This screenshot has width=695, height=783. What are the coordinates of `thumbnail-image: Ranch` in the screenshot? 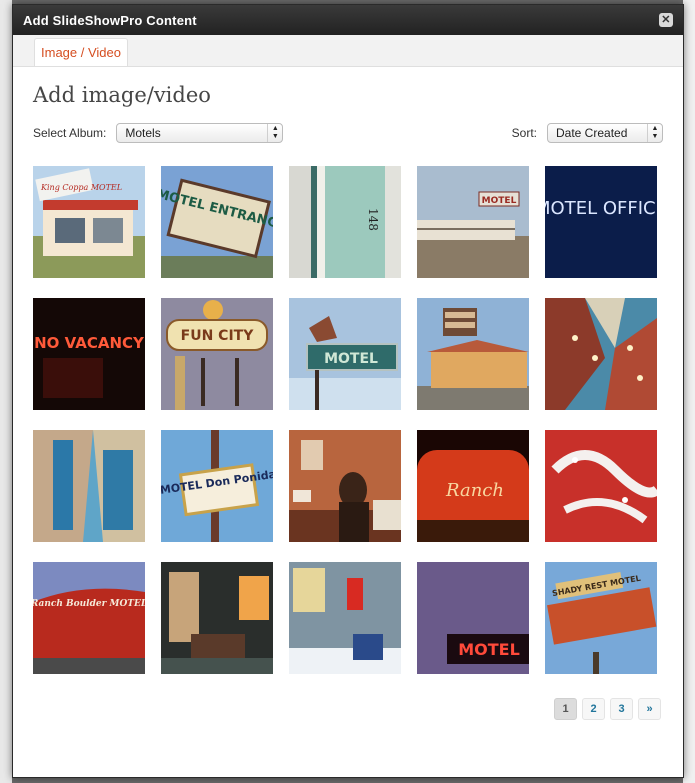 It's located at (473, 486).